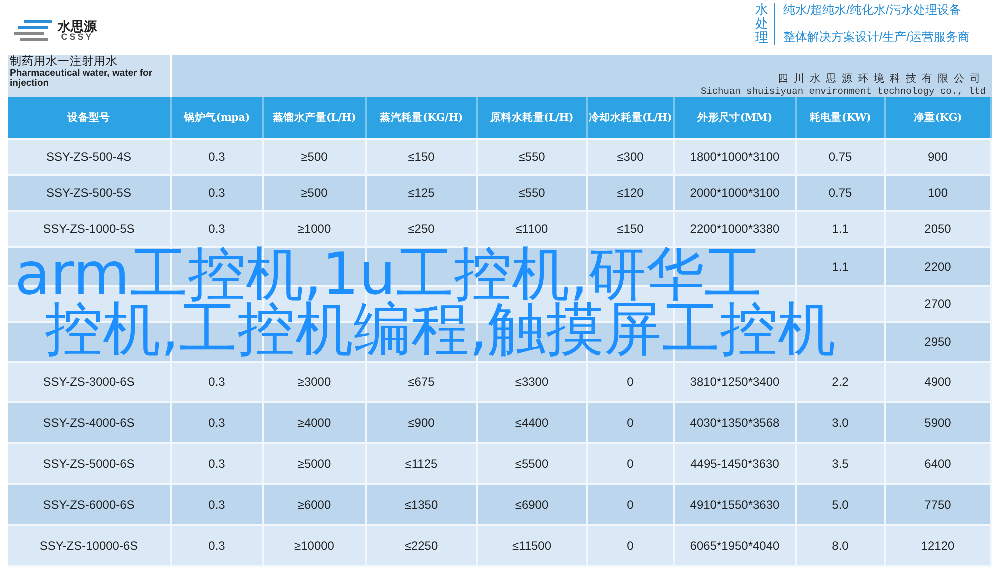  Describe the element at coordinates (939, 117) in the screenshot. I see `column-header: 净重(KG)` at that location.